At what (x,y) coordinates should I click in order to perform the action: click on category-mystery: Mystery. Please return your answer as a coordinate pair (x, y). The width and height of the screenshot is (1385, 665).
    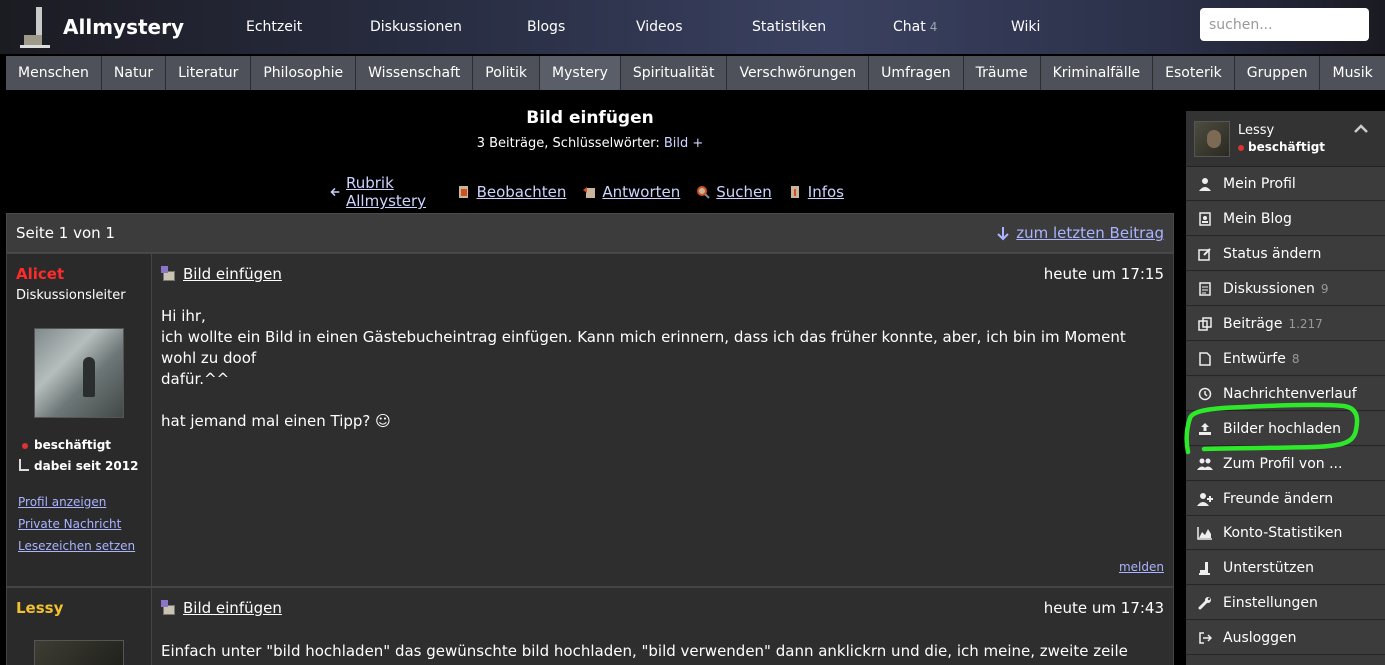
    Looking at the image, I should click on (580, 73).